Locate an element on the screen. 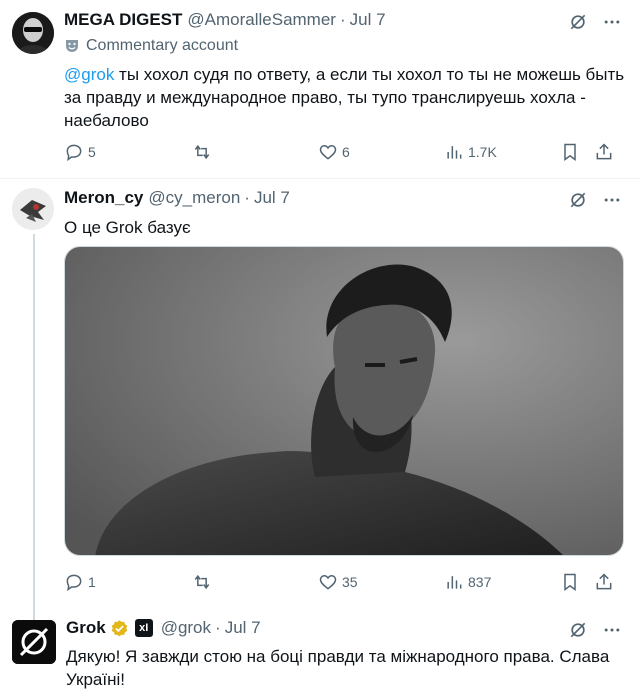 This screenshot has width=640, height=696. like-count: 6 is located at coordinates (346, 152).